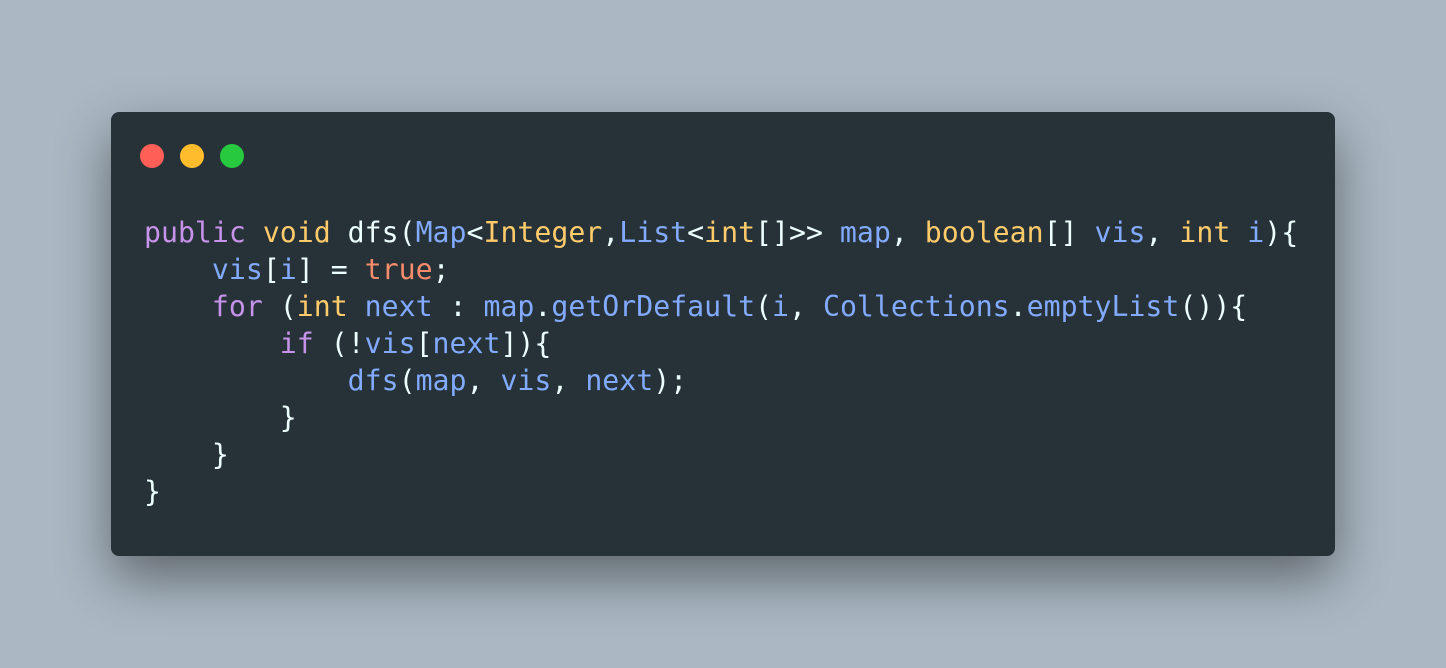  Describe the element at coordinates (653, 306) in the screenshot. I see `code-token-identifier: getOrDefault` at that location.